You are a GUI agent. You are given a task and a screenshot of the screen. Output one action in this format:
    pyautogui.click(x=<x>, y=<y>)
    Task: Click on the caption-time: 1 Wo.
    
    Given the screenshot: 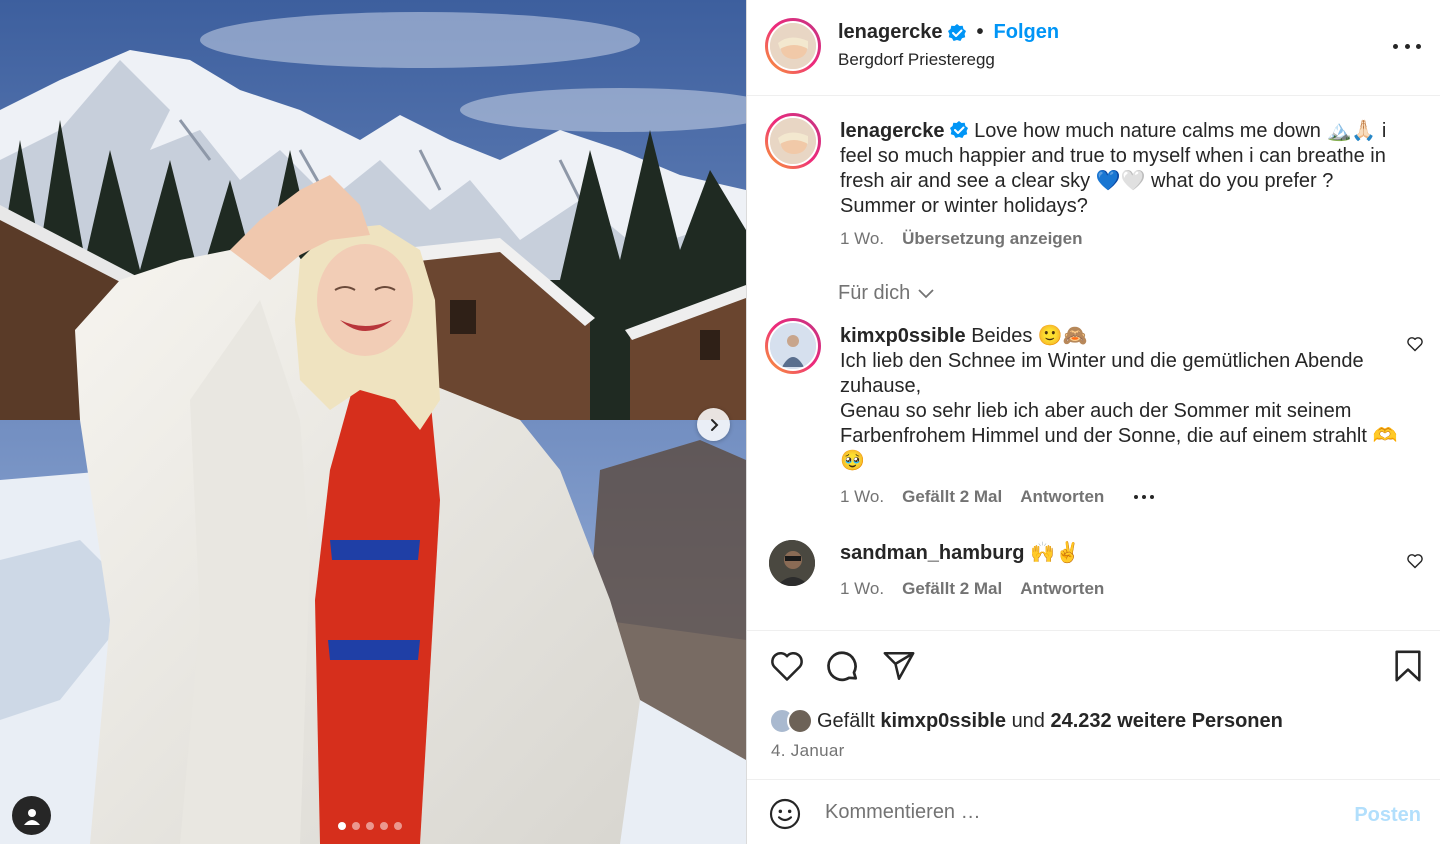 What is the action you would take?
    pyautogui.click(x=862, y=239)
    